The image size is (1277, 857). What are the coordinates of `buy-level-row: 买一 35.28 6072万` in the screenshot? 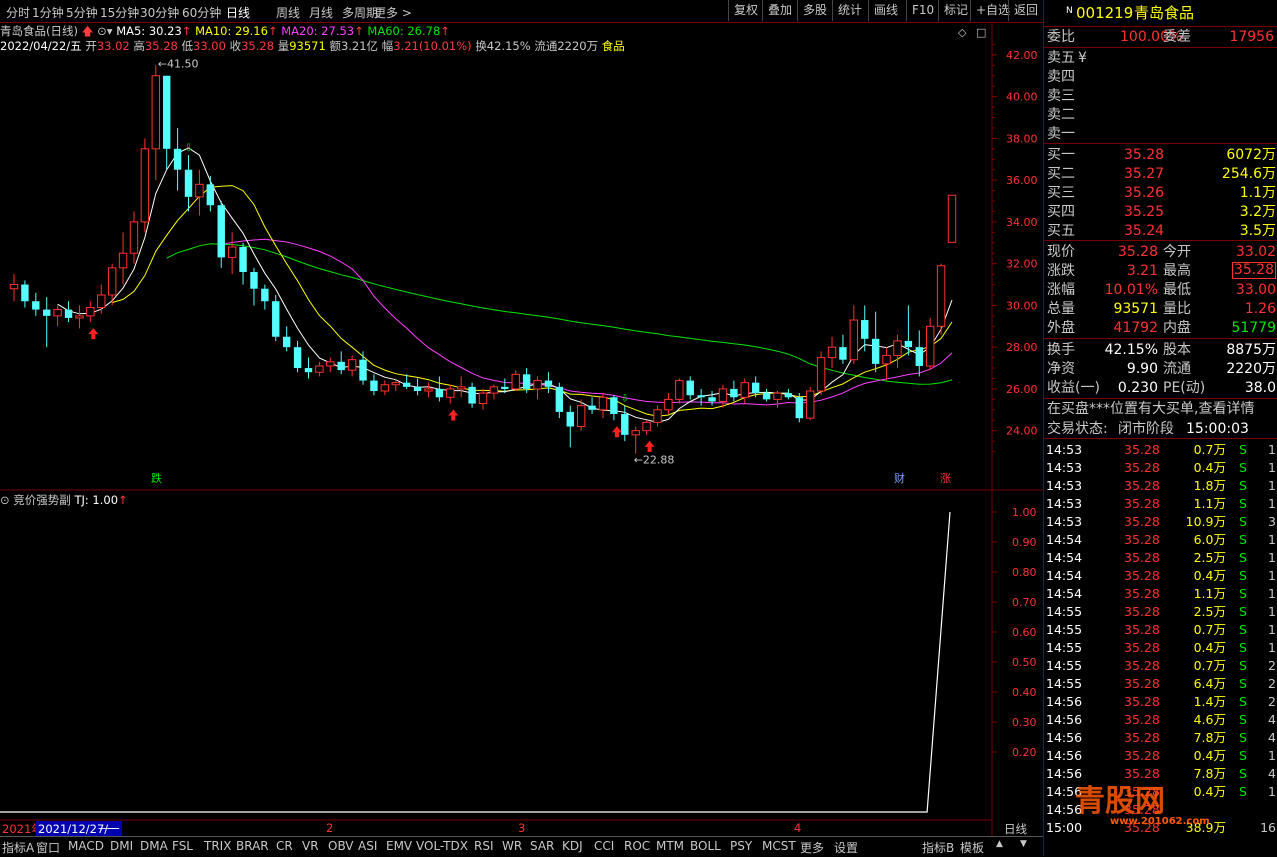 It's located at (1161, 155).